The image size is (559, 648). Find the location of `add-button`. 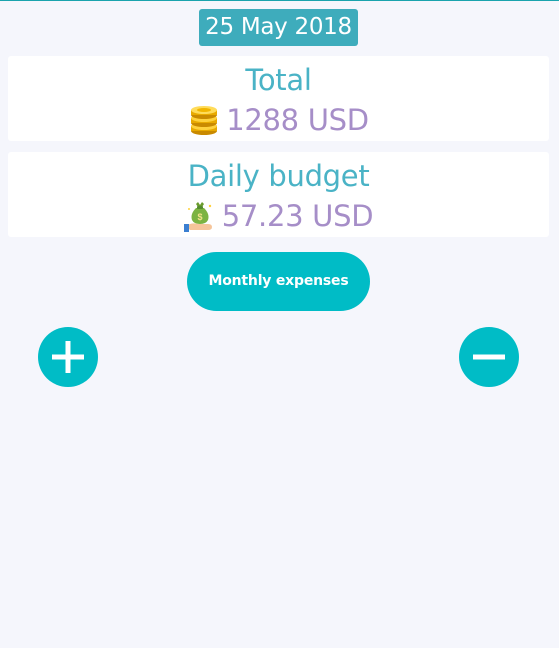

add-button is located at coordinates (68, 357).